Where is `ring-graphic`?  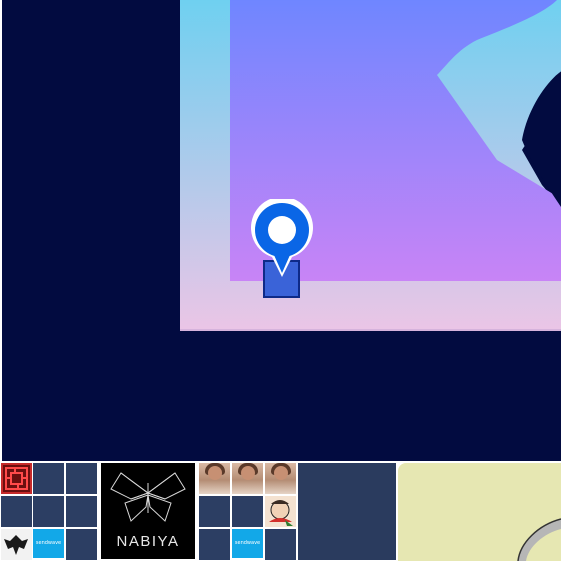
ring-graphic is located at coordinates (539, 539).